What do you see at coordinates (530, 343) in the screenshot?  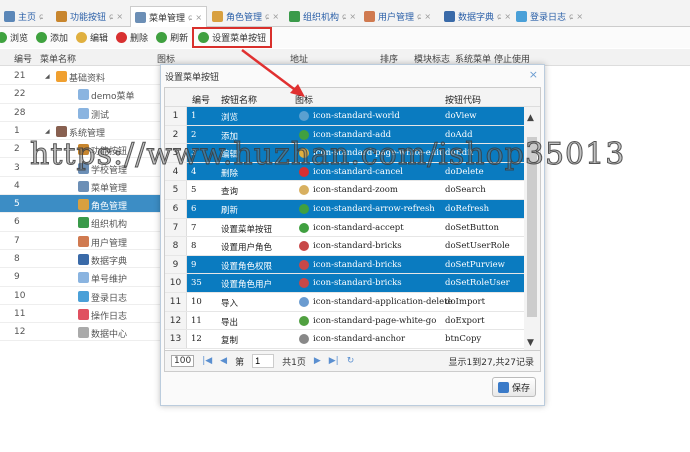 I see `scroll-down-icon: ▼` at bounding box center [530, 343].